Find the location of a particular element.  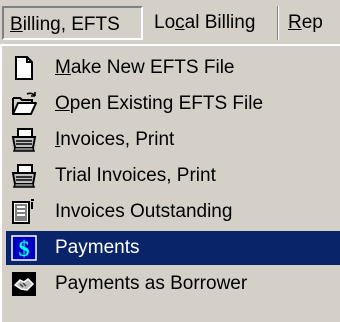

menu-item-label: Payments as Borrower is located at coordinates (151, 284).